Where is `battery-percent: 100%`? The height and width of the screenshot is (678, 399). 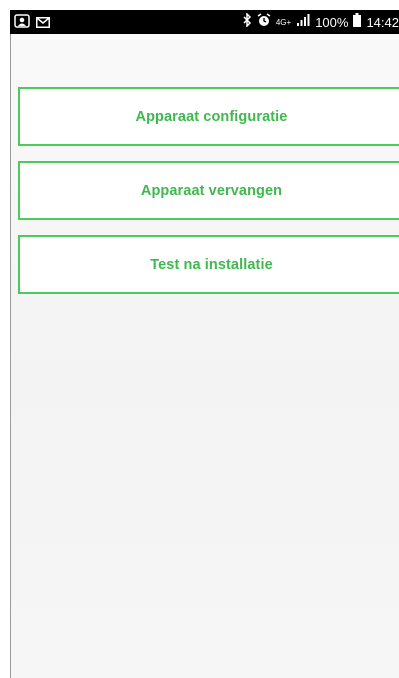
battery-percent: 100% is located at coordinates (332, 22).